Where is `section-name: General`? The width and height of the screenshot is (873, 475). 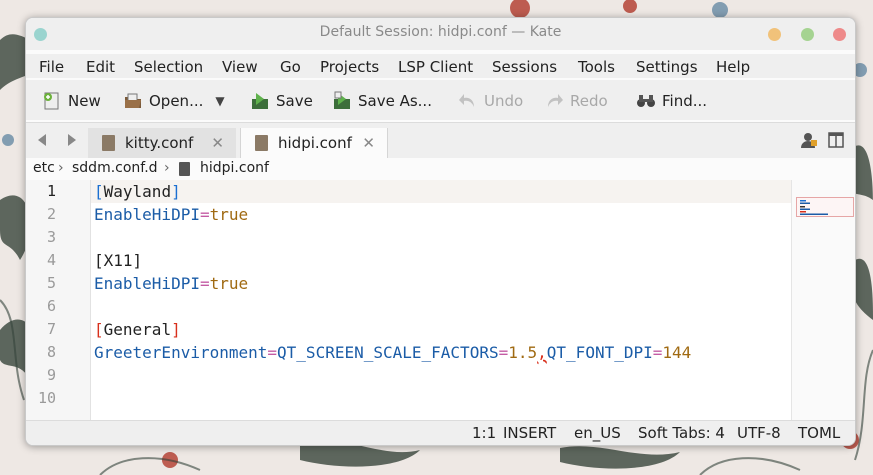 section-name: General is located at coordinates (137, 329).